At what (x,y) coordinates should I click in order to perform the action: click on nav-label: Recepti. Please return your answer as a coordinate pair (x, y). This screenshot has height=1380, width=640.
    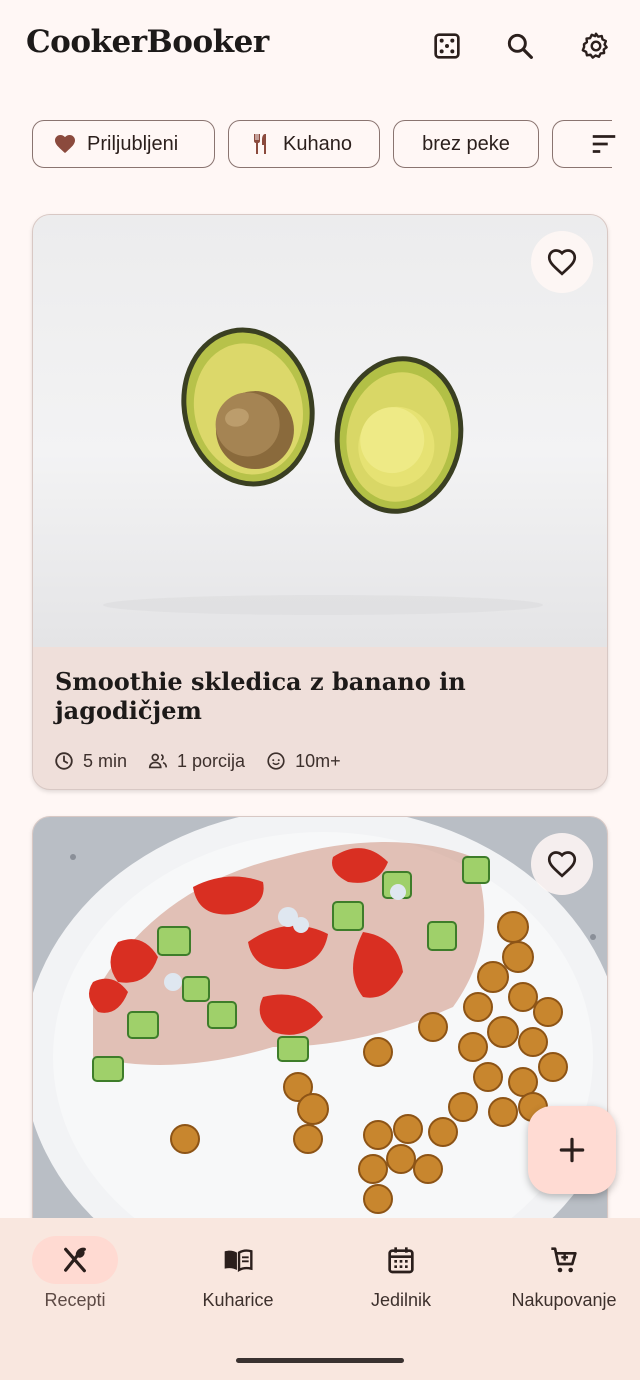
    Looking at the image, I should click on (75, 1300).